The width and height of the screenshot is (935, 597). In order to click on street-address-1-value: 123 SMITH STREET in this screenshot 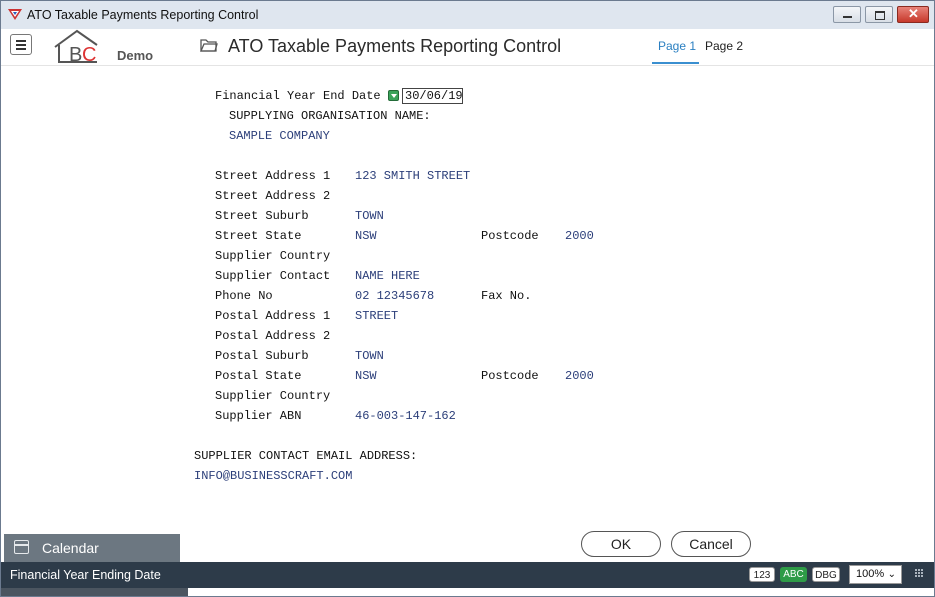, I will do `click(412, 176)`.